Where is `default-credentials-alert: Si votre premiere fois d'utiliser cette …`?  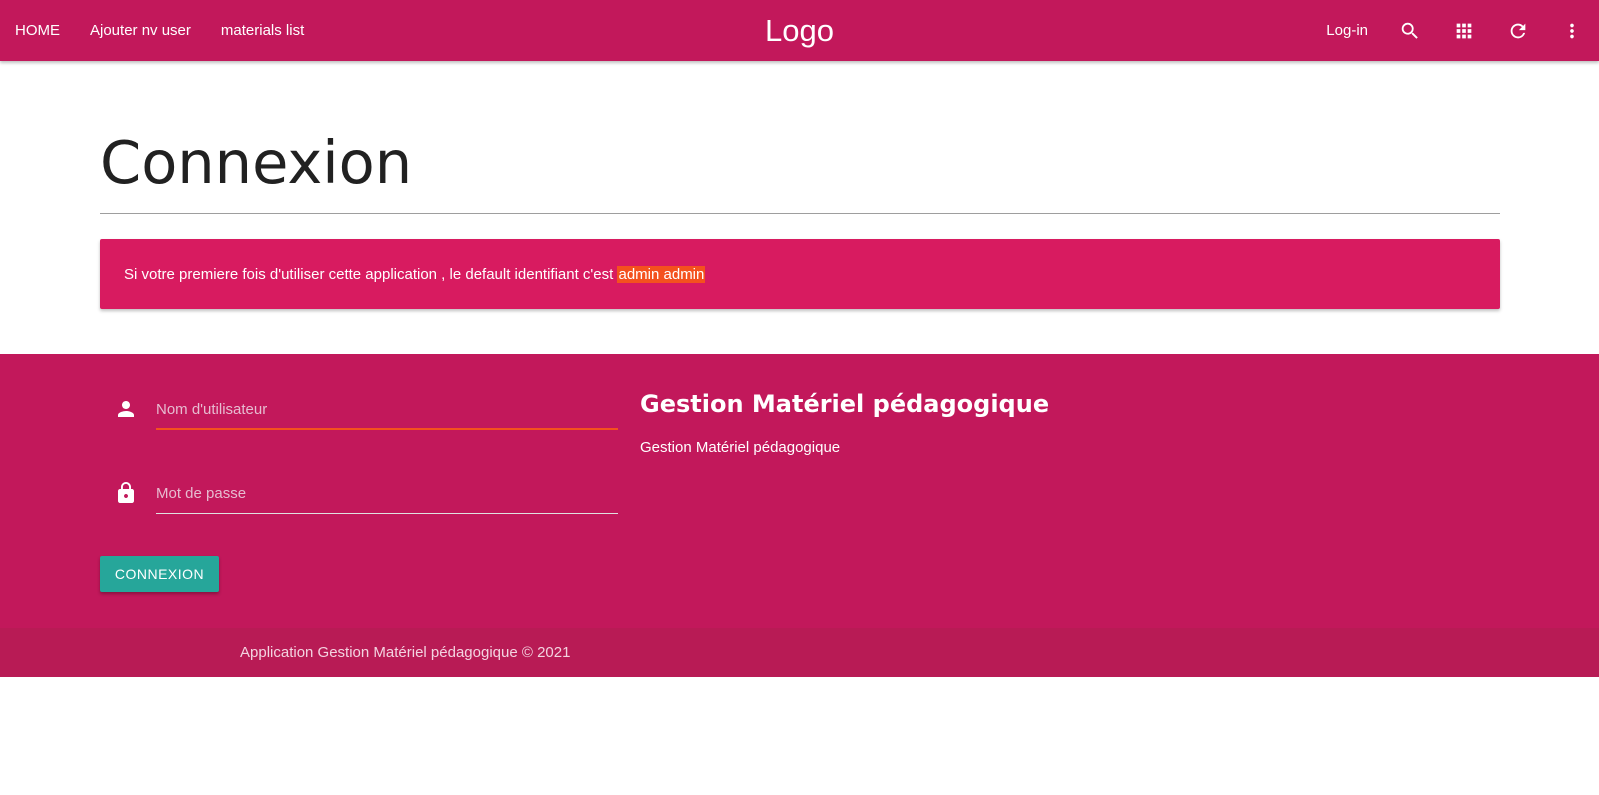
default-credentials-alert: Si votre premiere fois d'utiliser cette … is located at coordinates (800, 274).